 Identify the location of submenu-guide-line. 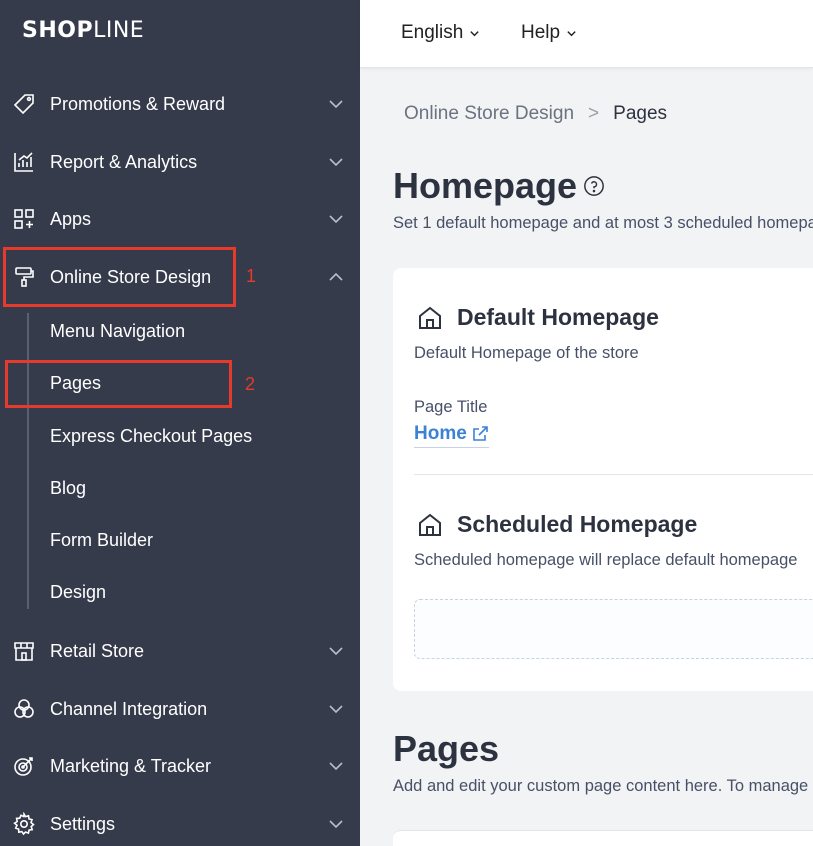
(28, 461).